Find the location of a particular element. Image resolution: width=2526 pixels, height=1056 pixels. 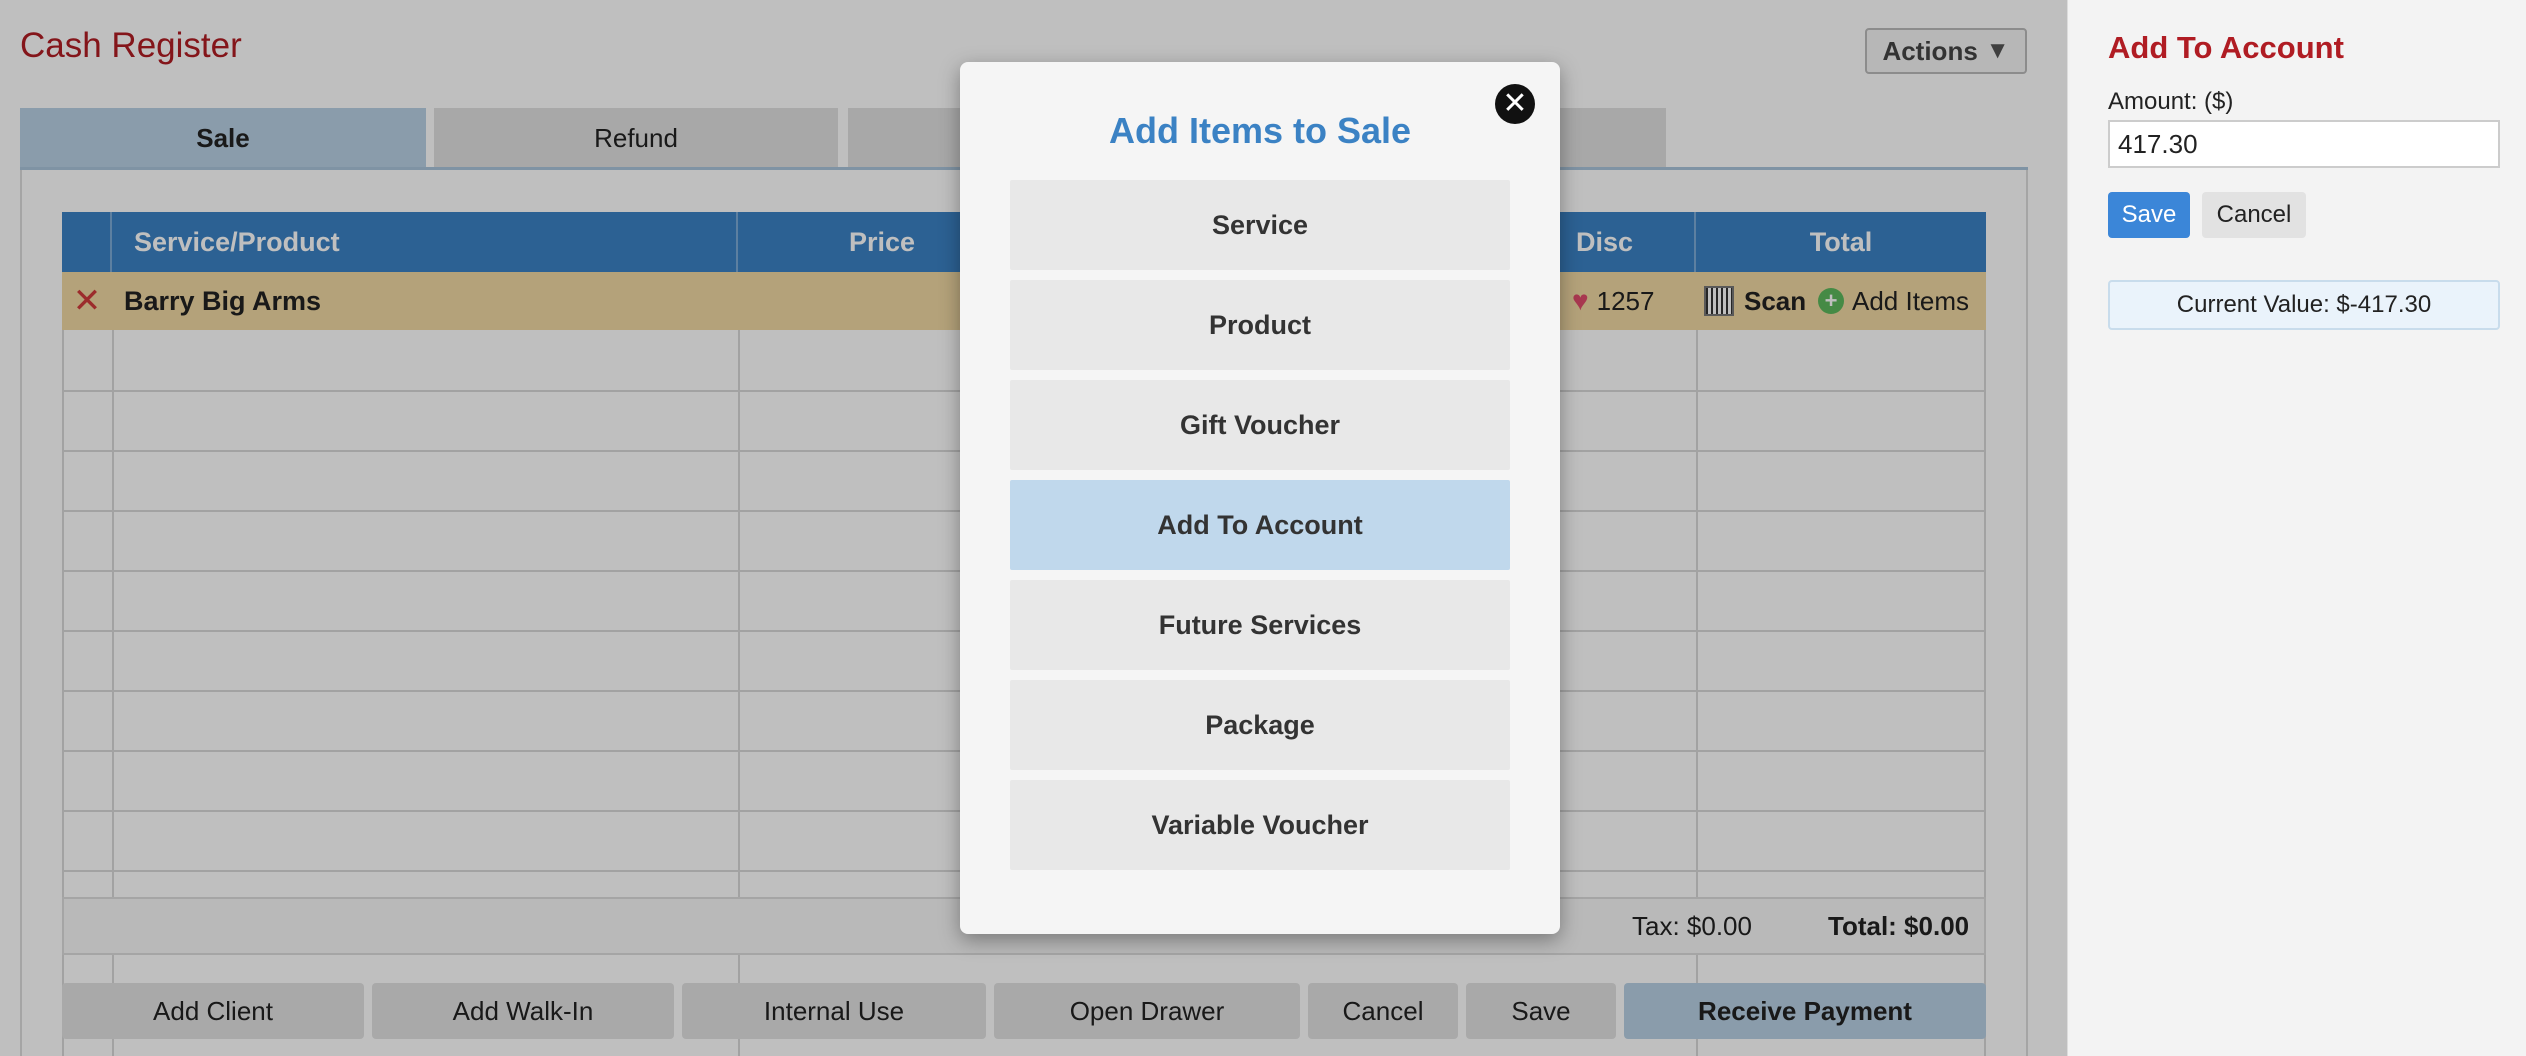

amount-label: Amount: ($) is located at coordinates (2171, 101).